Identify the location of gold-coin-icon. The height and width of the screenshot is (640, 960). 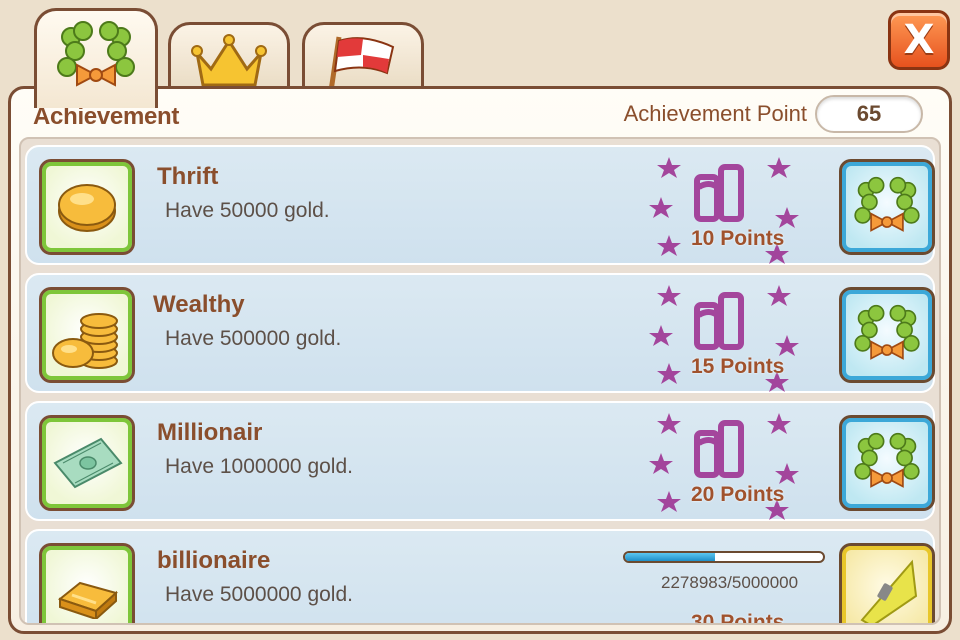
(87, 208).